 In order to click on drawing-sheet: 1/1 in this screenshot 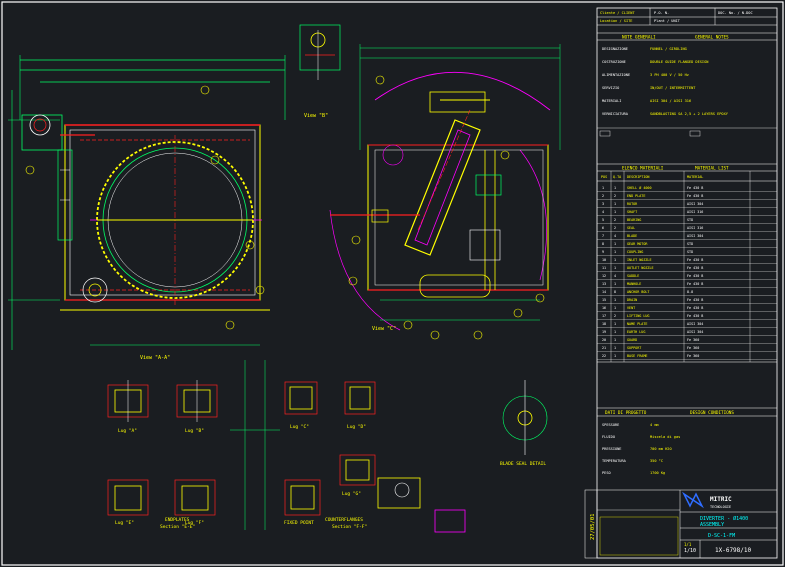, I will do `click(688, 544)`.